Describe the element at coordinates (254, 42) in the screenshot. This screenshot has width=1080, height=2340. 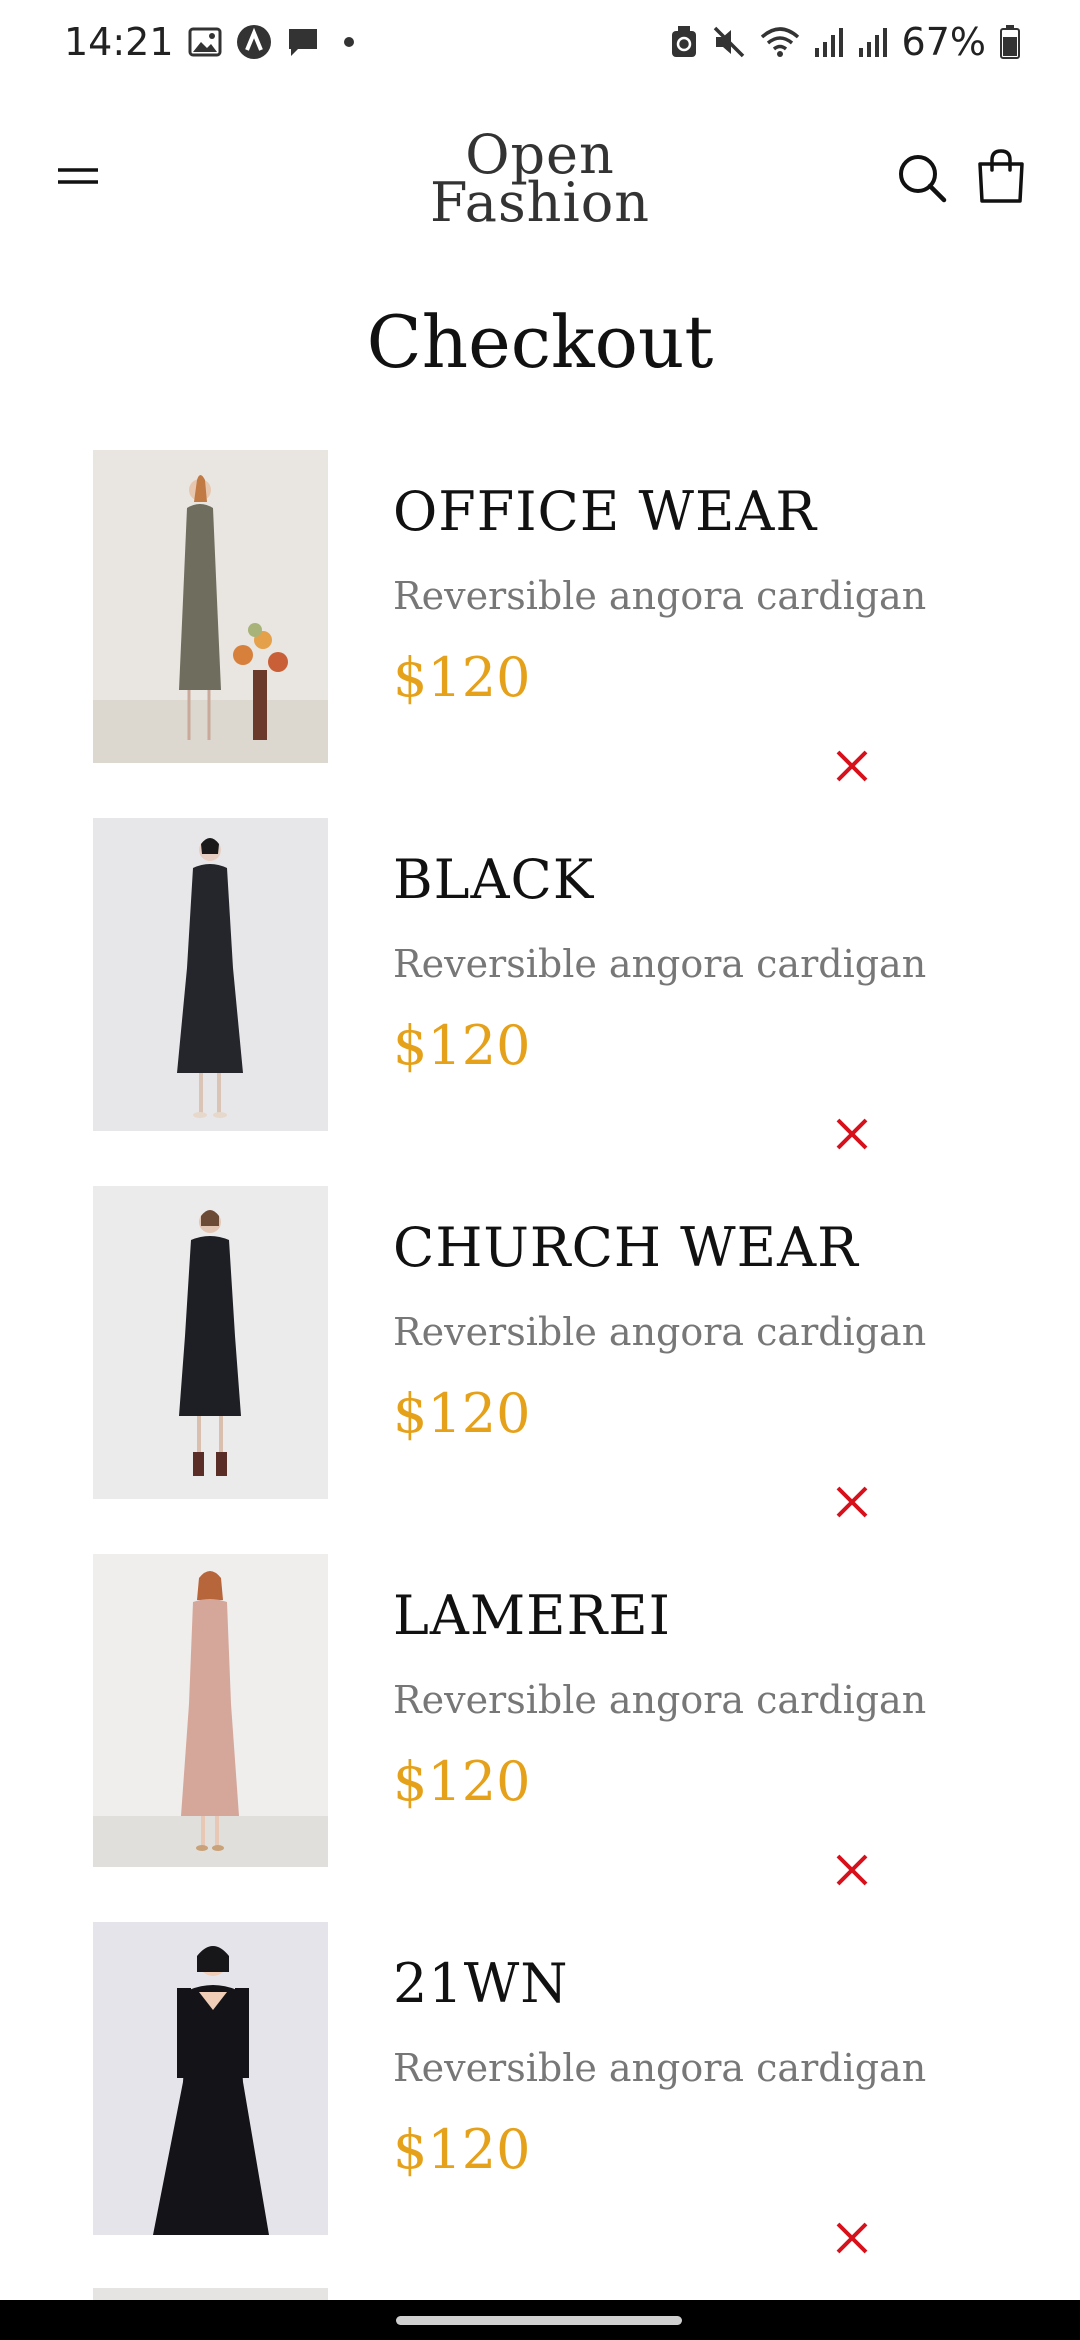
I see `app-icon` at that location.